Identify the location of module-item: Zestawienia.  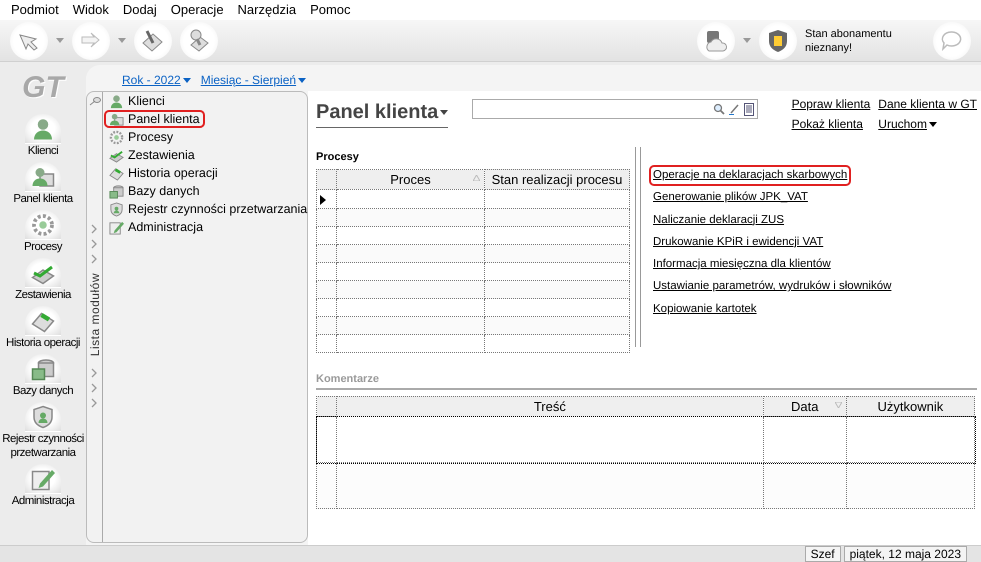
(152, 155).